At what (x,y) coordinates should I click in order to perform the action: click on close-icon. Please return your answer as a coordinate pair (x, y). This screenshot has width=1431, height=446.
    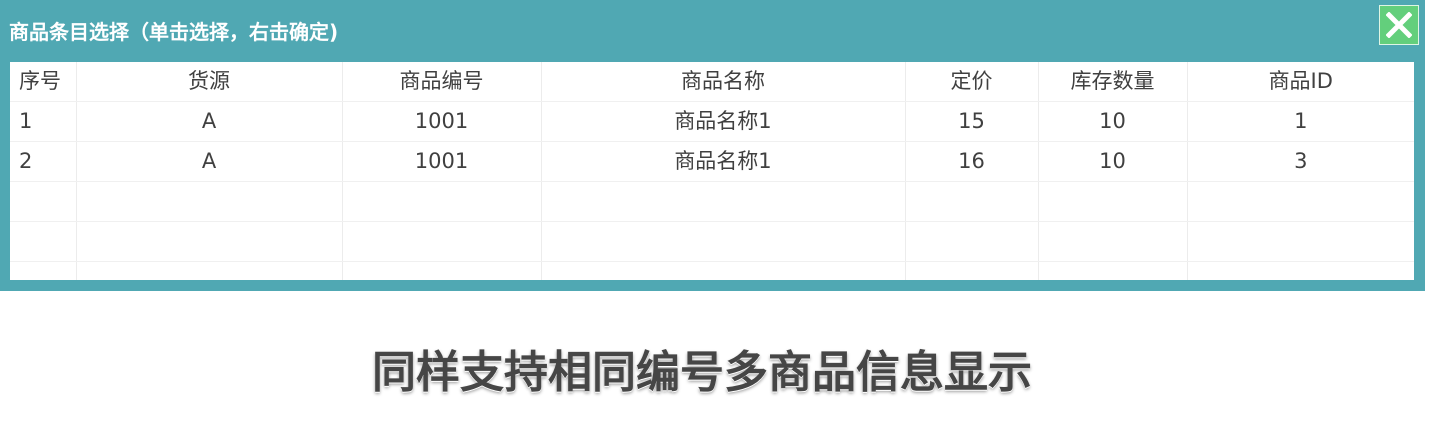
    Looking at the image, I should click on (1399, 25).